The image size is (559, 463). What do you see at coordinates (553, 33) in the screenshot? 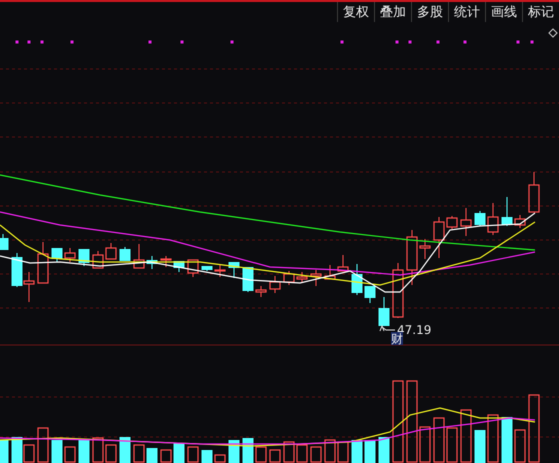
I see `diamond-icon` at bounding box center [553, 33].